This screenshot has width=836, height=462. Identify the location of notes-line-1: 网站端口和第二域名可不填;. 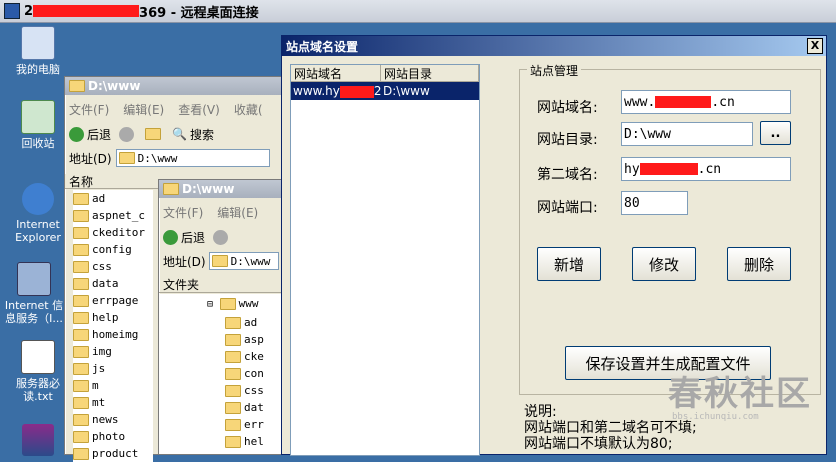
(610, 428).